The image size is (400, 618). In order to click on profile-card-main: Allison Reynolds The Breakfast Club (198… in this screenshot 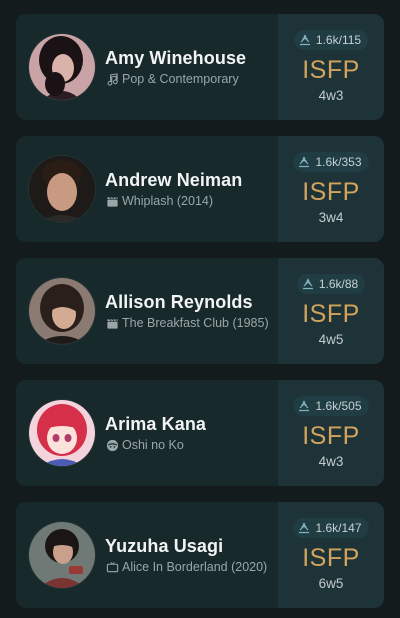, I will do `click(147, 311)`.